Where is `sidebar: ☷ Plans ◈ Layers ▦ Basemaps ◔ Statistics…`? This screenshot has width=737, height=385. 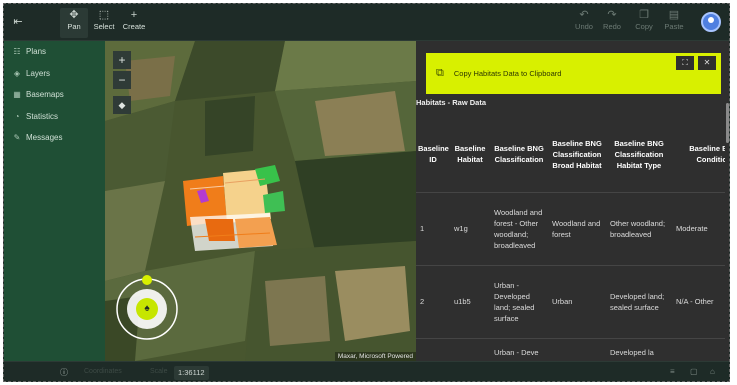 sidebar: ☷ Plans ◈ Layers ▦ Basemaps ◔ Statistics… is located at coordinates (54, 201).